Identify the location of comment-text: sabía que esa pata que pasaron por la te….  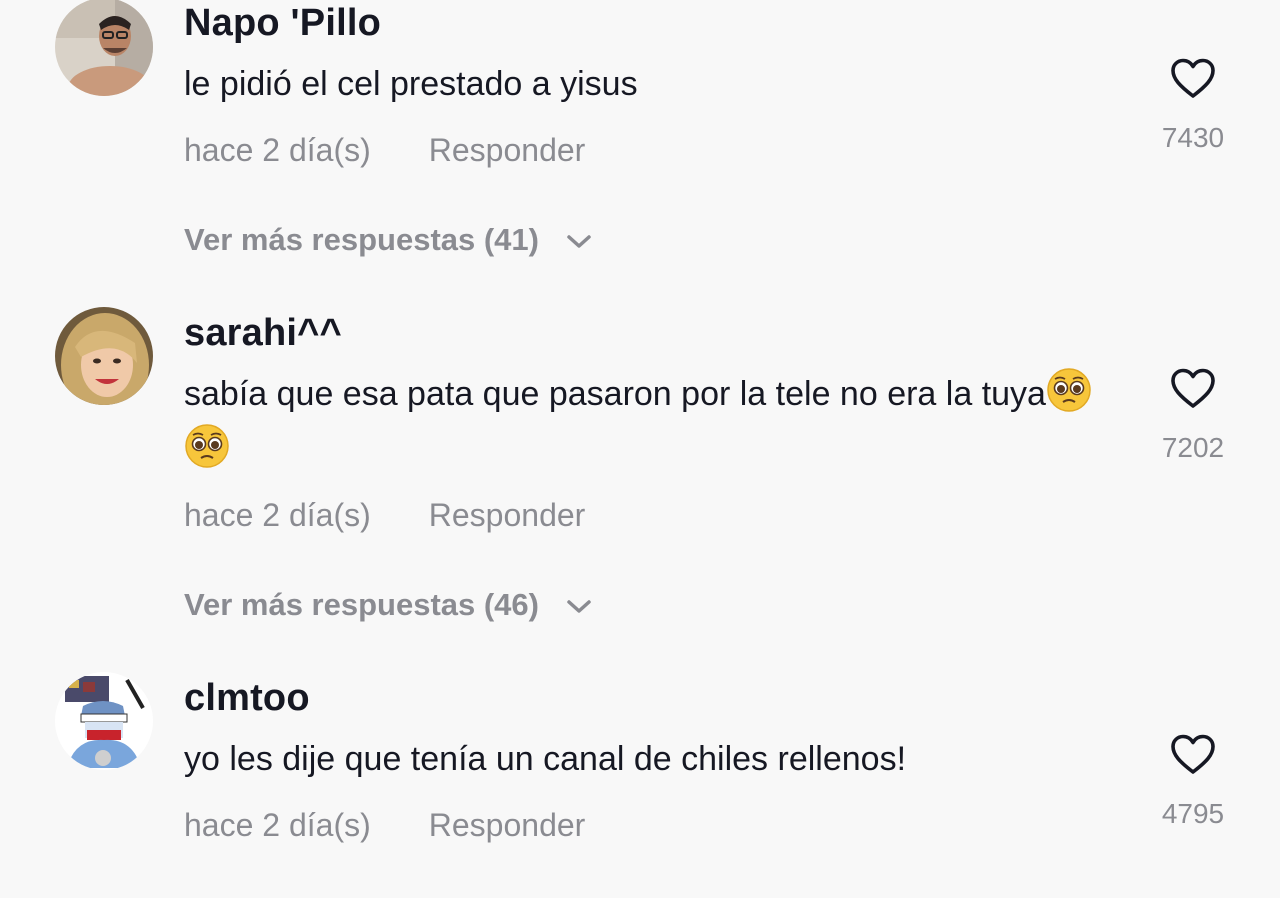
(659, 422).